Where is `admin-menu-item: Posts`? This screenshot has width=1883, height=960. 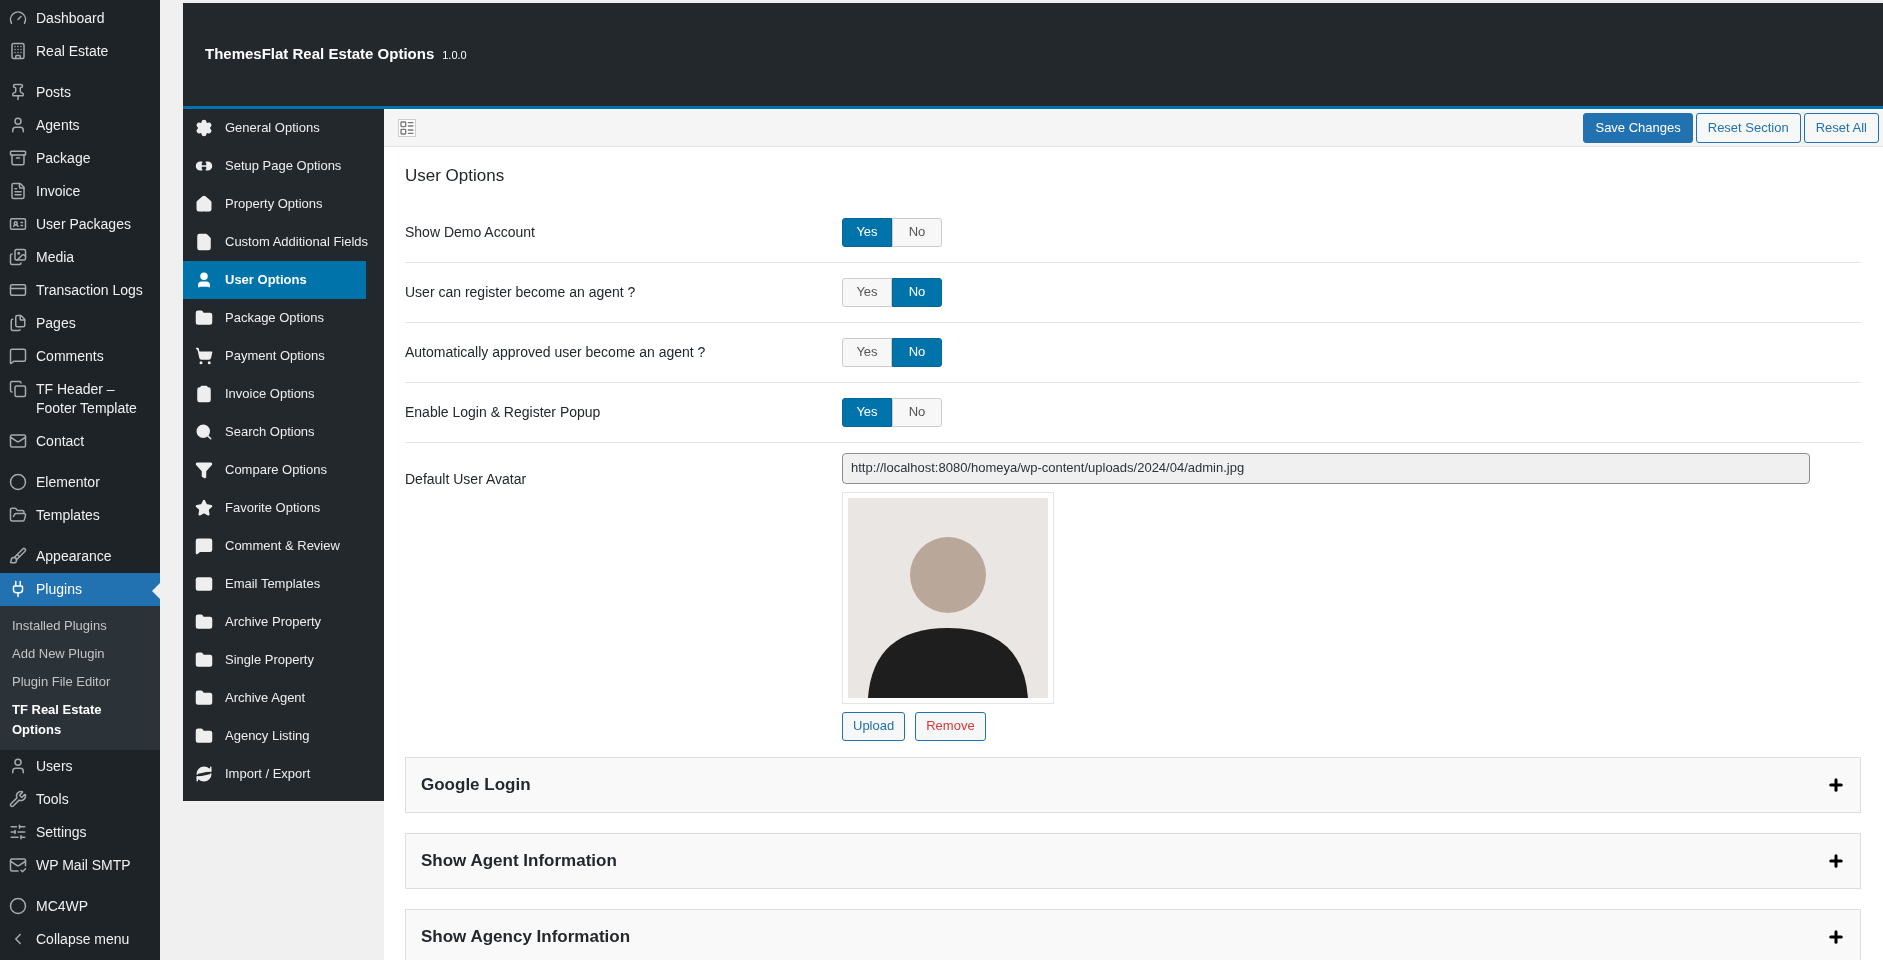
admin-menu-item: Posts is located at coordinates (80, 92).